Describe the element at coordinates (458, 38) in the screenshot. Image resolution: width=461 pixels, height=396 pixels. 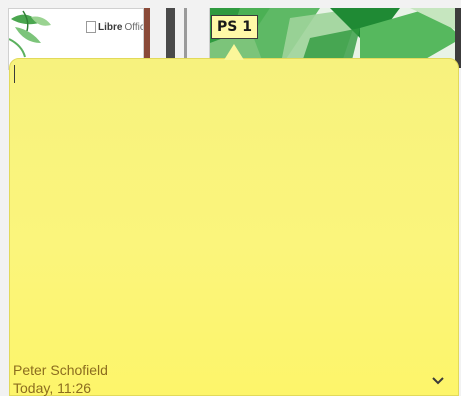
I see `slide-divider` at that location.